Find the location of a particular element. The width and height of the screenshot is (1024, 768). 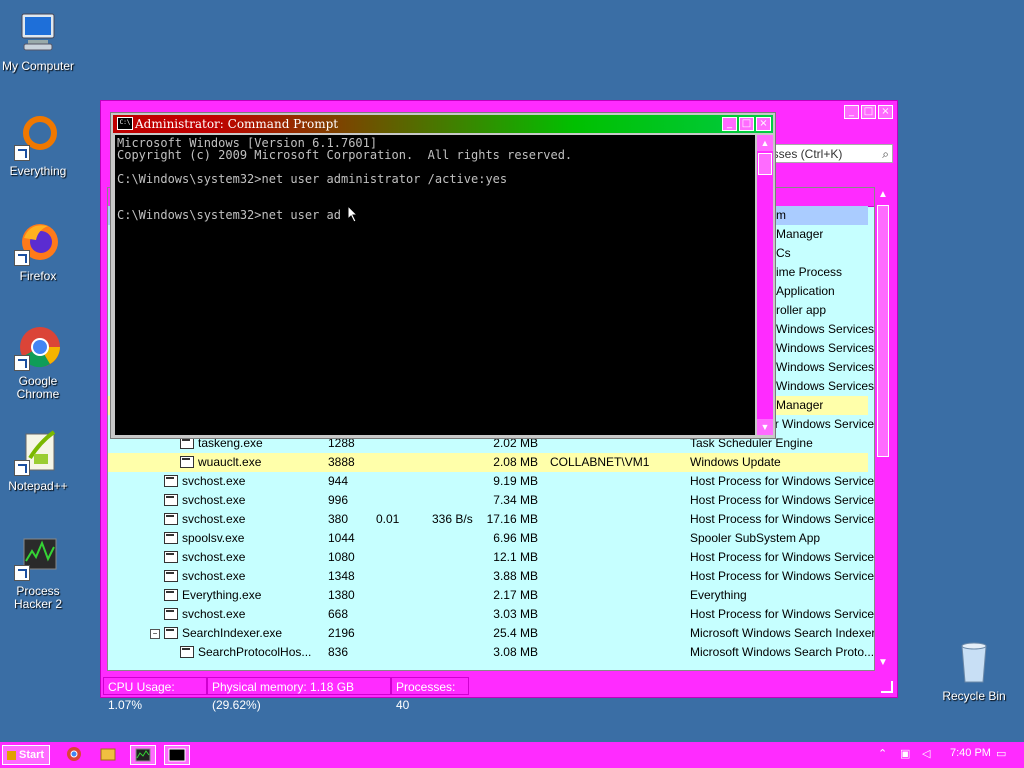

process-private-bytes: 3.03 MB is located at coordinates (515, 614).